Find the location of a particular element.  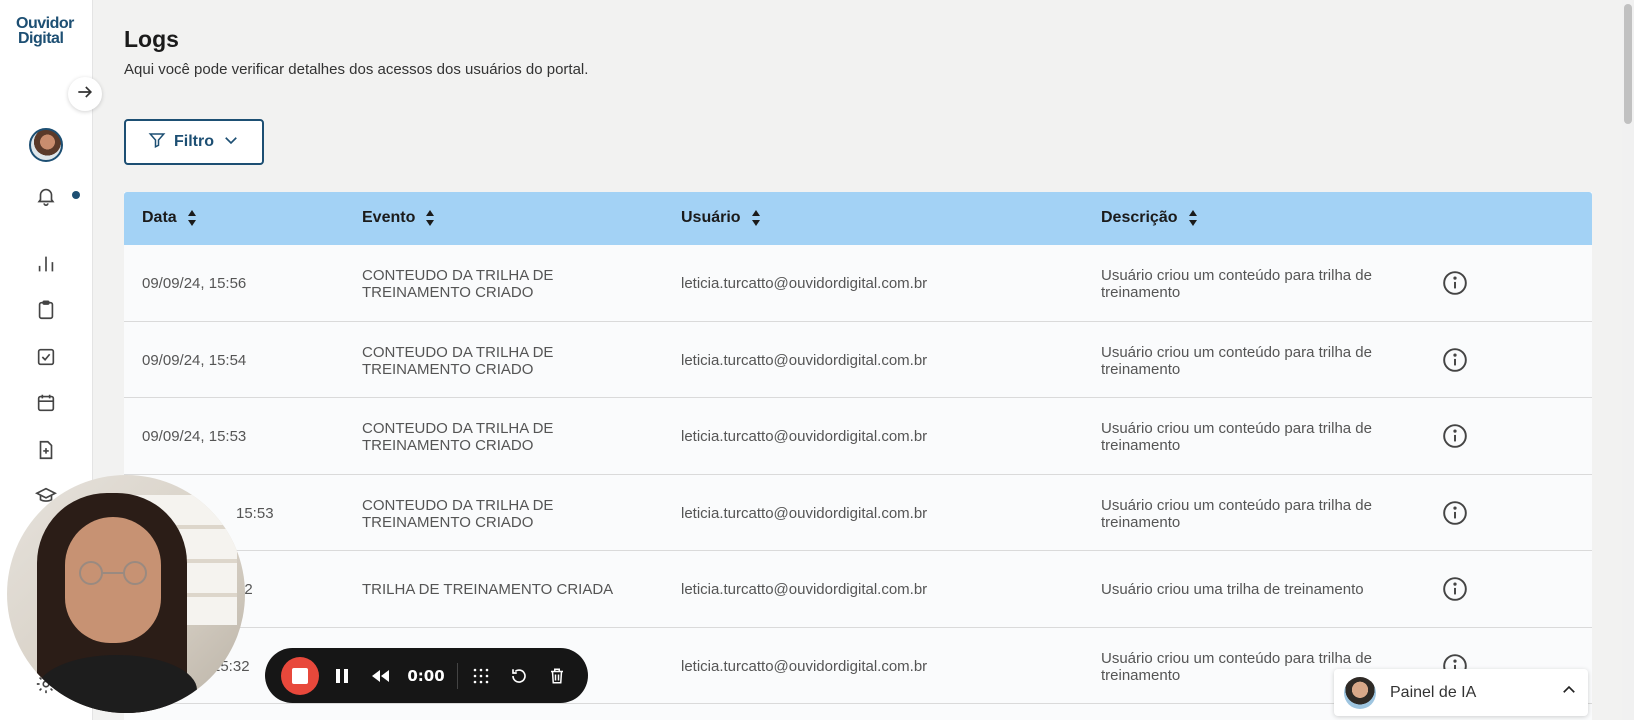

chevron-down-icon is located at coordinates (231, 142).